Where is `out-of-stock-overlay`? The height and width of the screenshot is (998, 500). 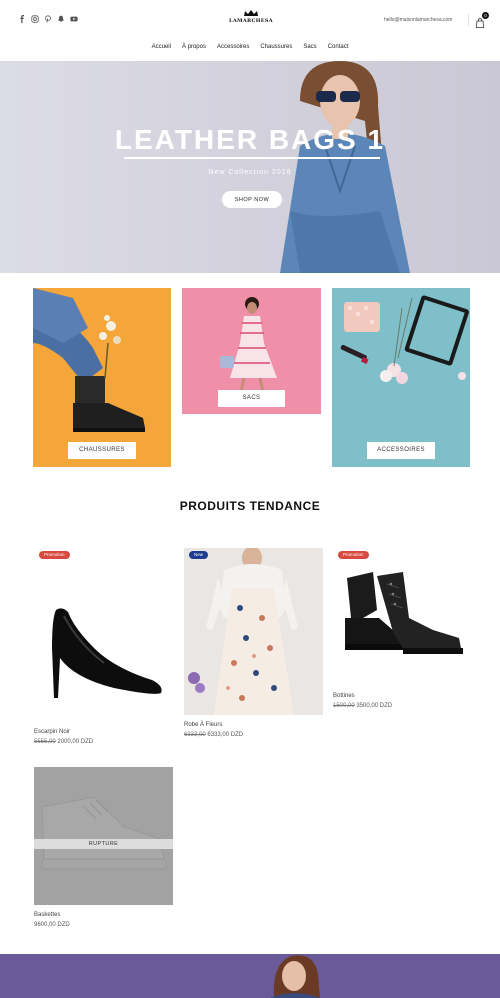 out-of-stock-overlay is located at coordinates (103, 836).